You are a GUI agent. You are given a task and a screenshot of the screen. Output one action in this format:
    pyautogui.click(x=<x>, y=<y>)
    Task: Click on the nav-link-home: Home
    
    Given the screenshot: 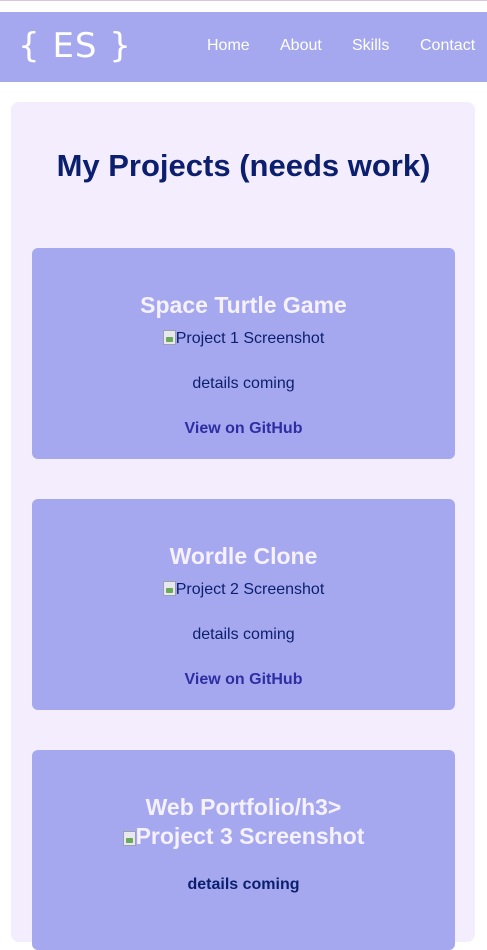 What is the action you would take?
    pyautogui.click(x=228, y=46)
    